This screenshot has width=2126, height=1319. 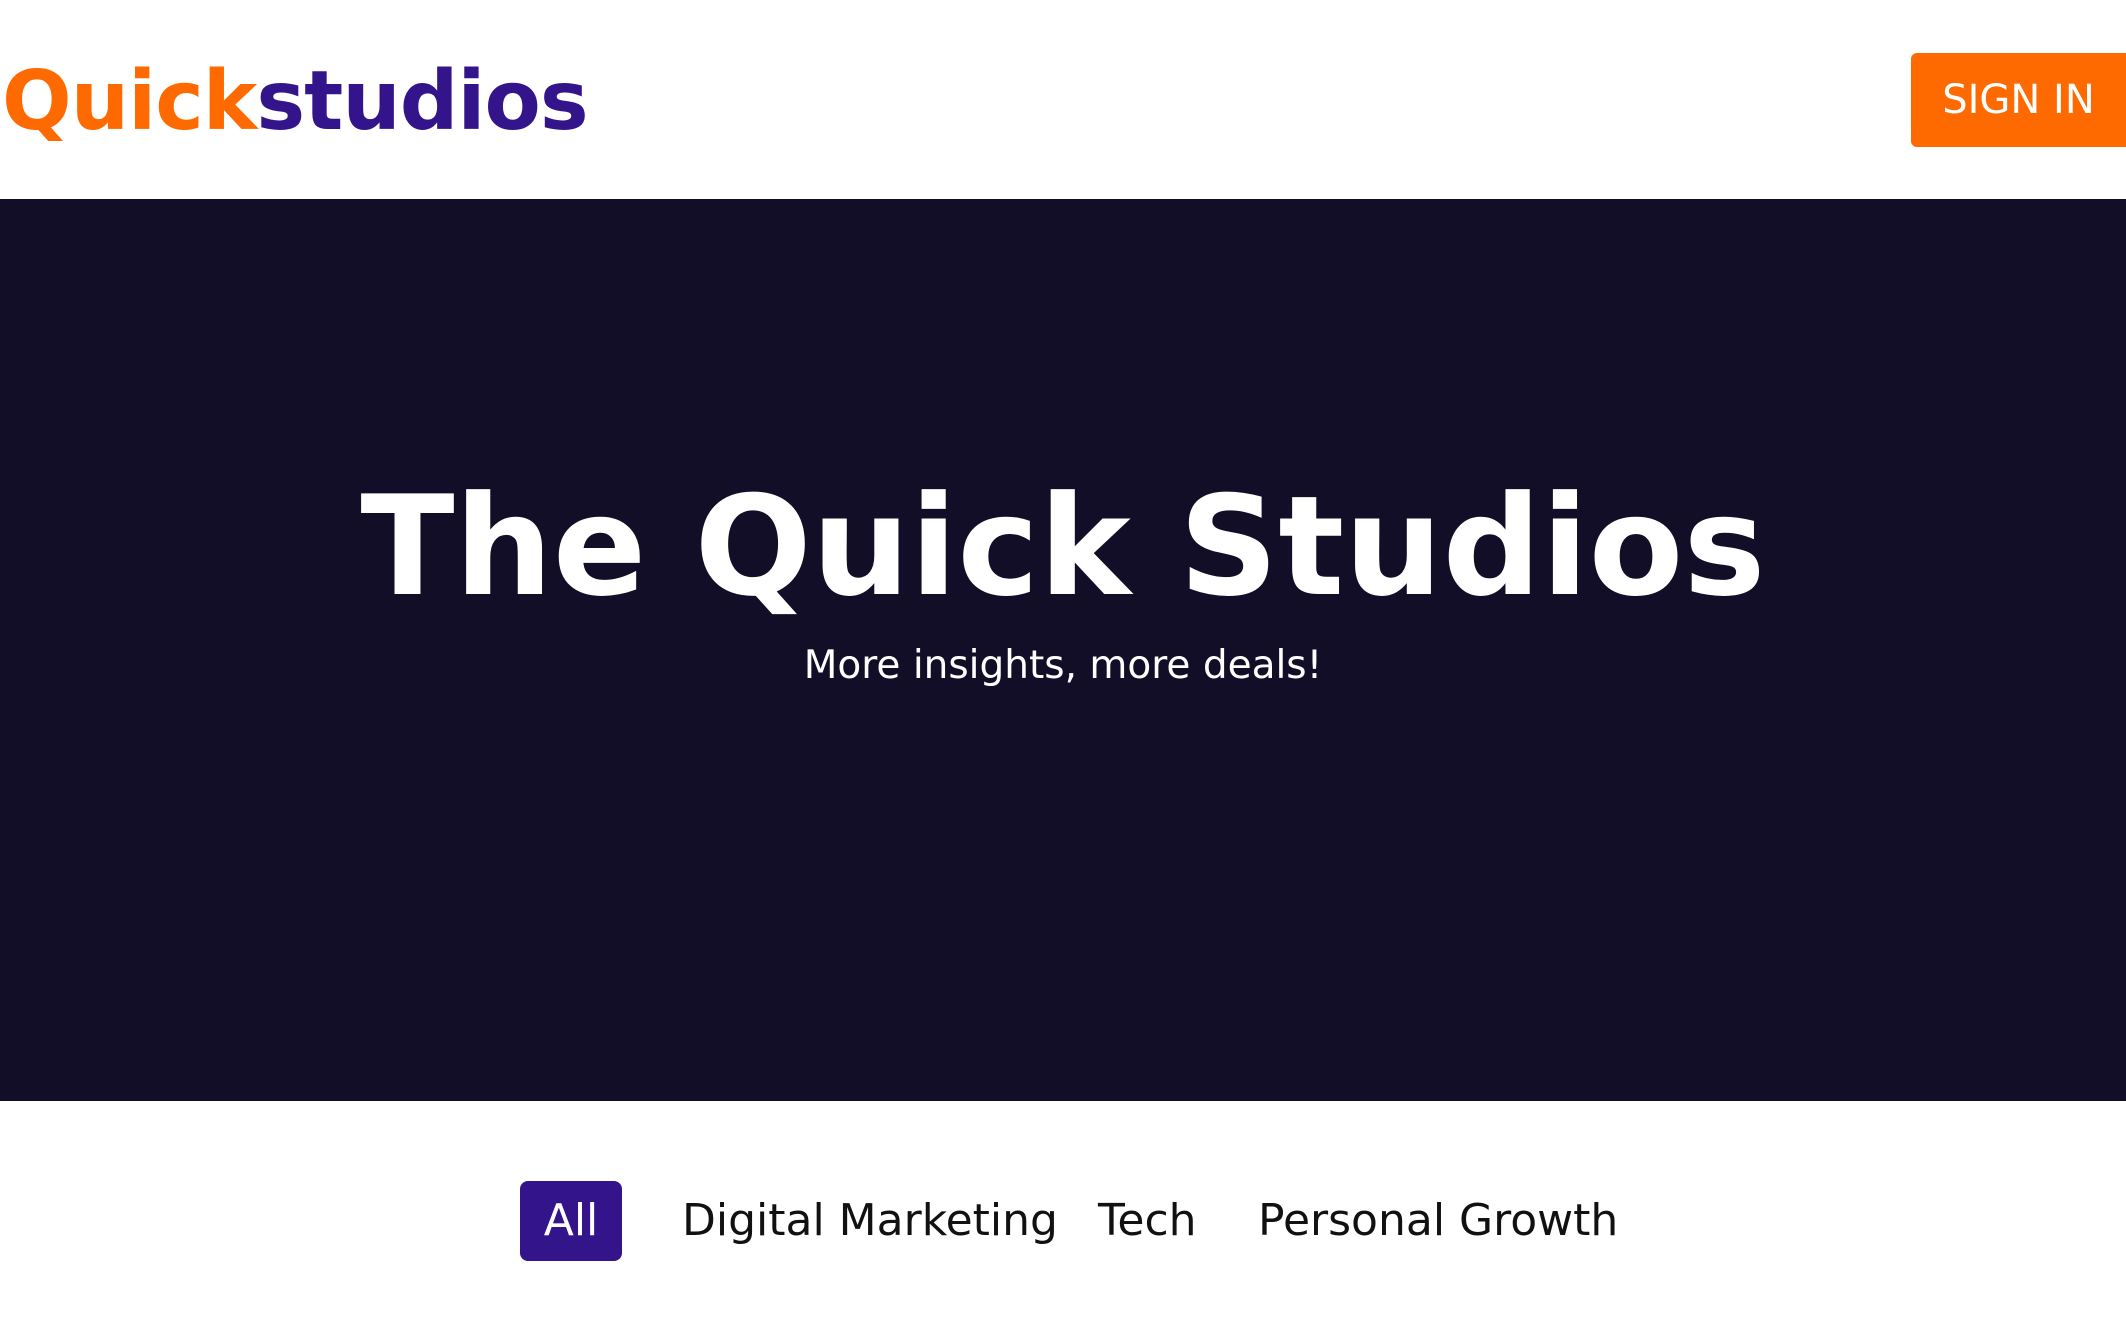 I want to click on sign-in-button: SIGN IN, so click(x=2018, y=100).